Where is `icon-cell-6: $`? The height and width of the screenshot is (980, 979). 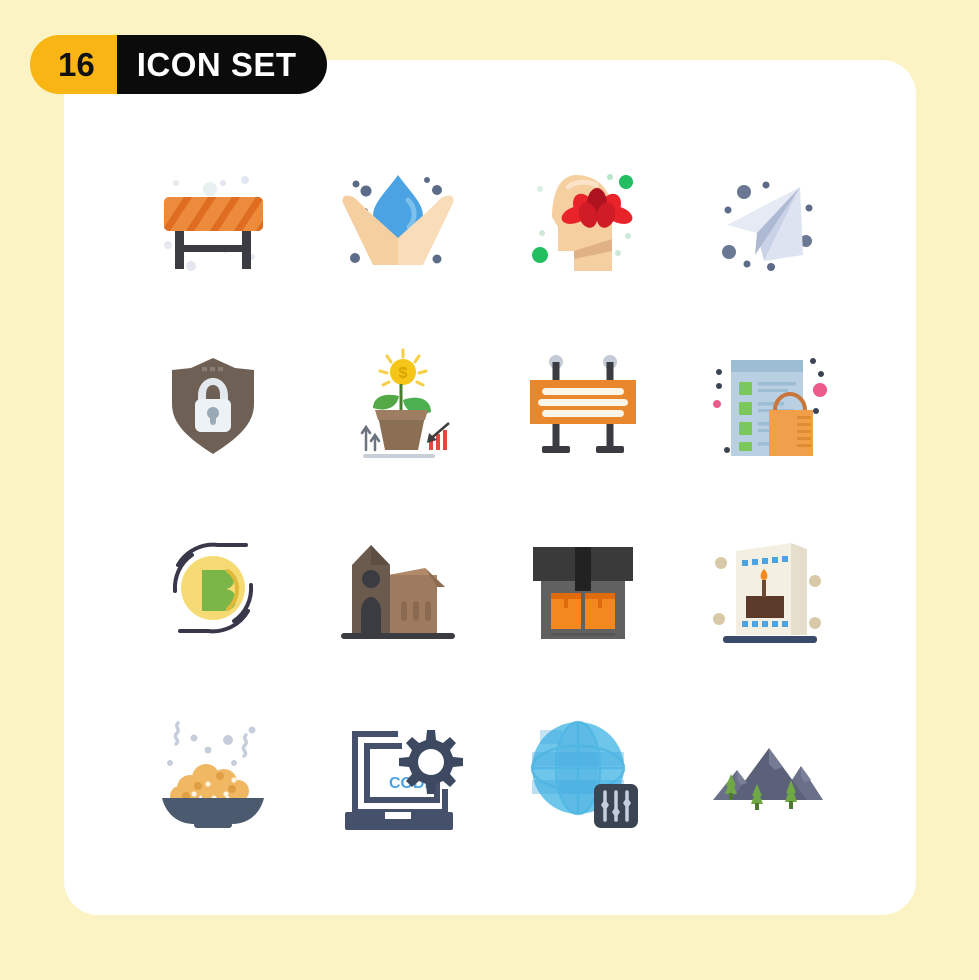
icon-cell-6: $ is located at coordinates (397, 402).